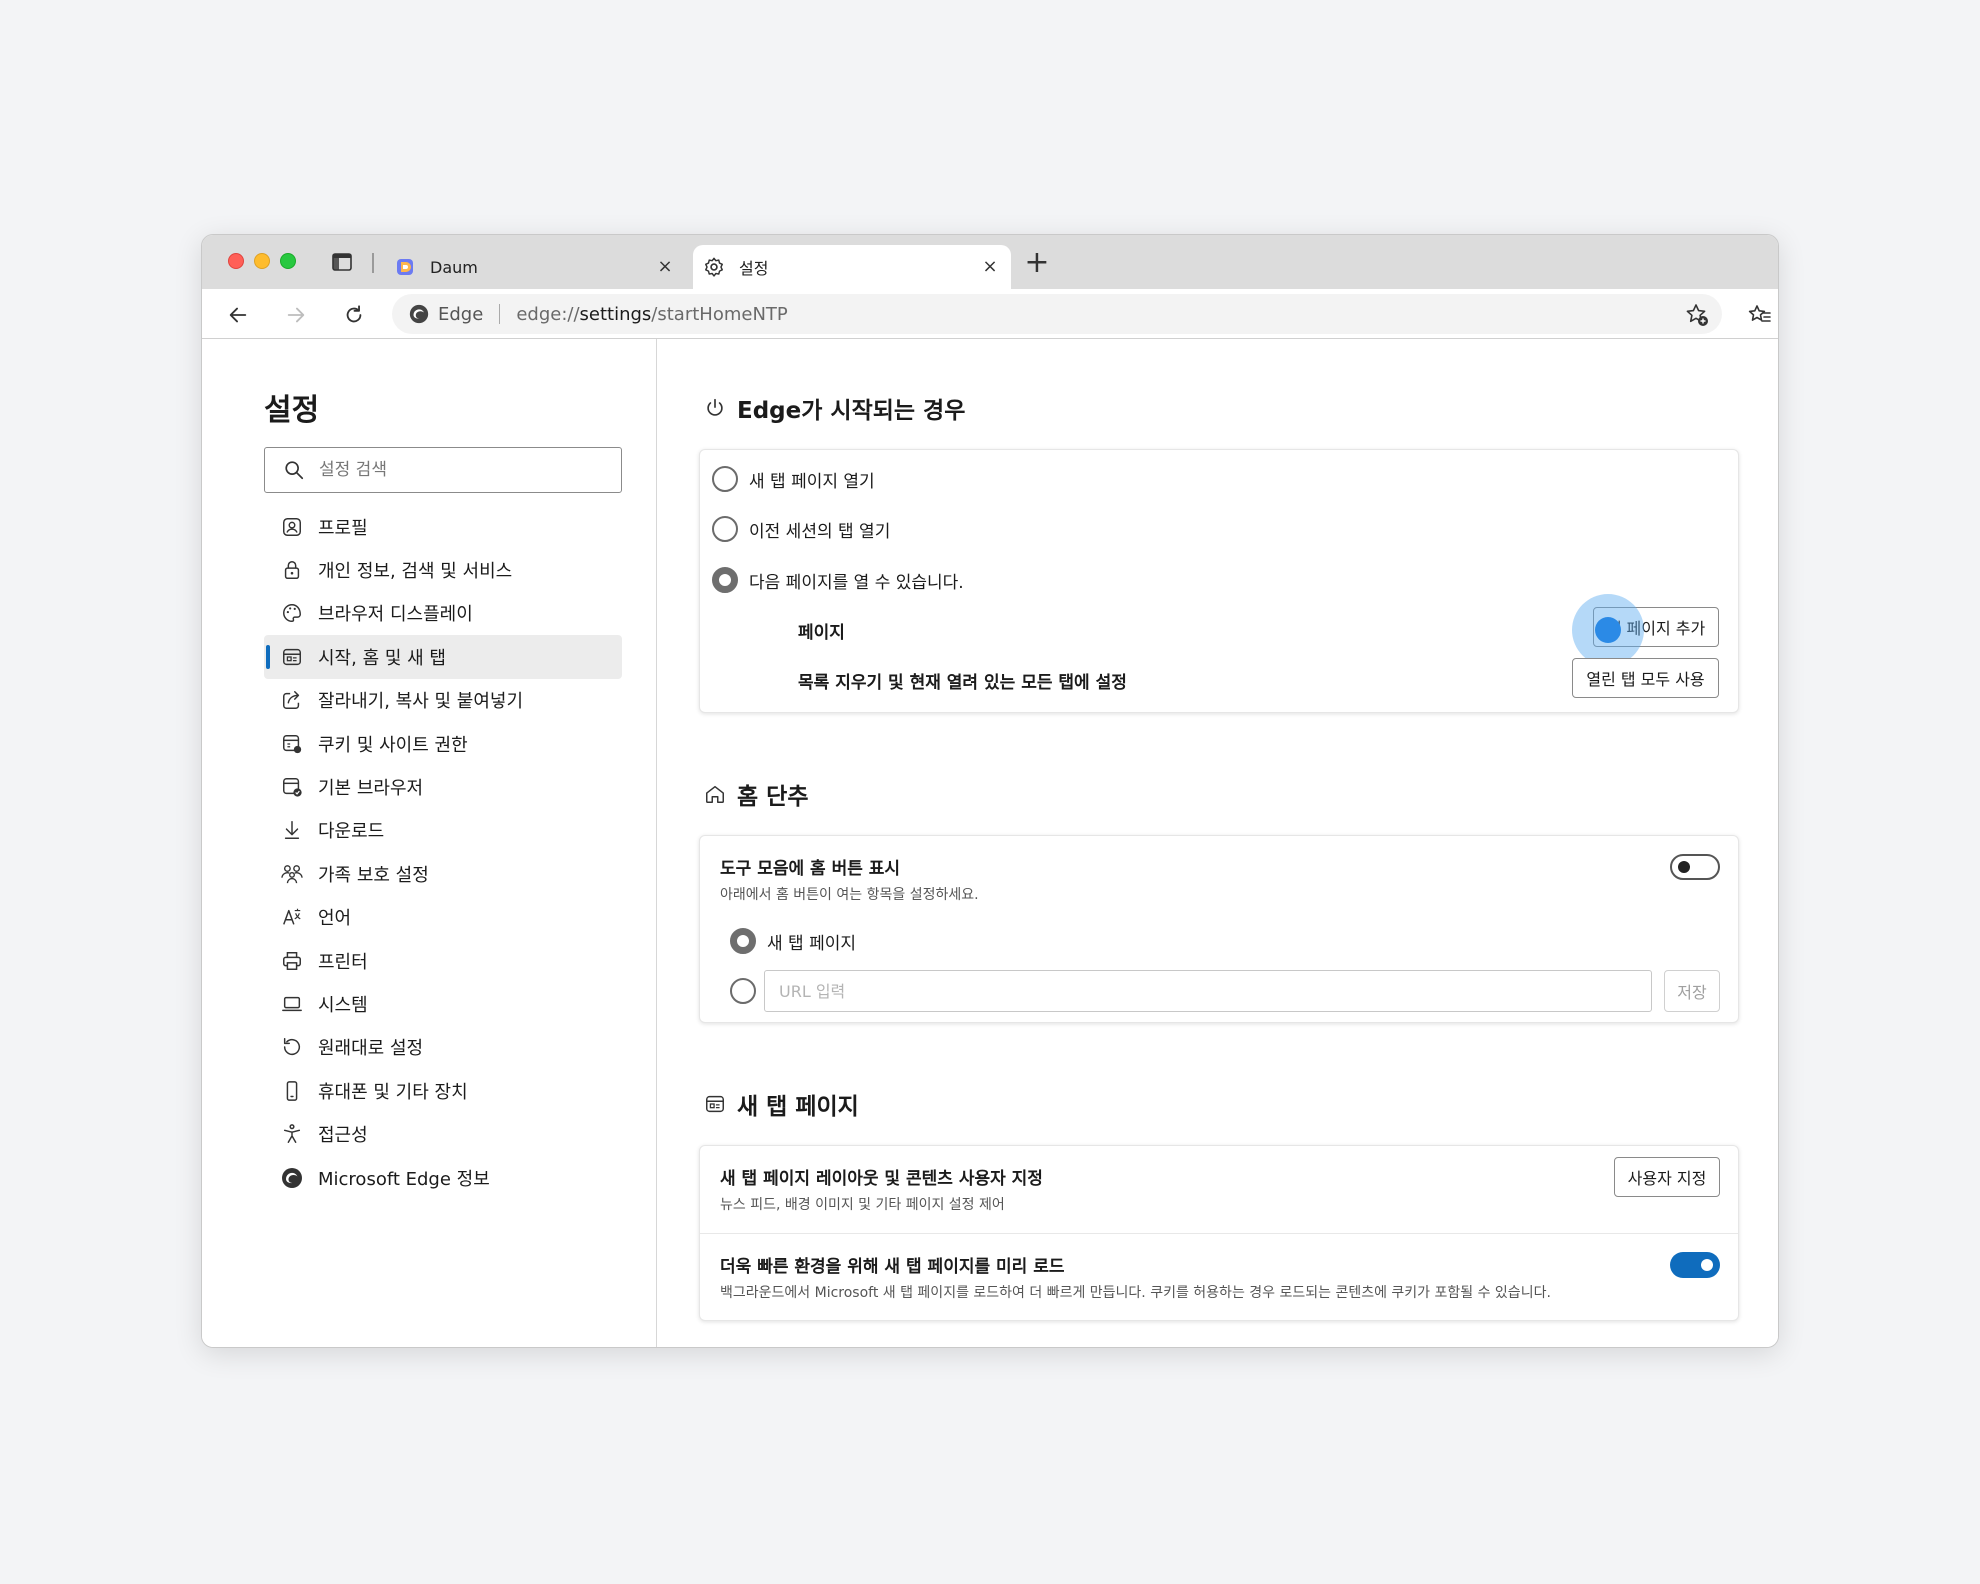 The height and width of the screenshot is (1584, 1980). Describe the element at coordinates (292, 527) in the screenshot. I see `profile-icon` at that location.